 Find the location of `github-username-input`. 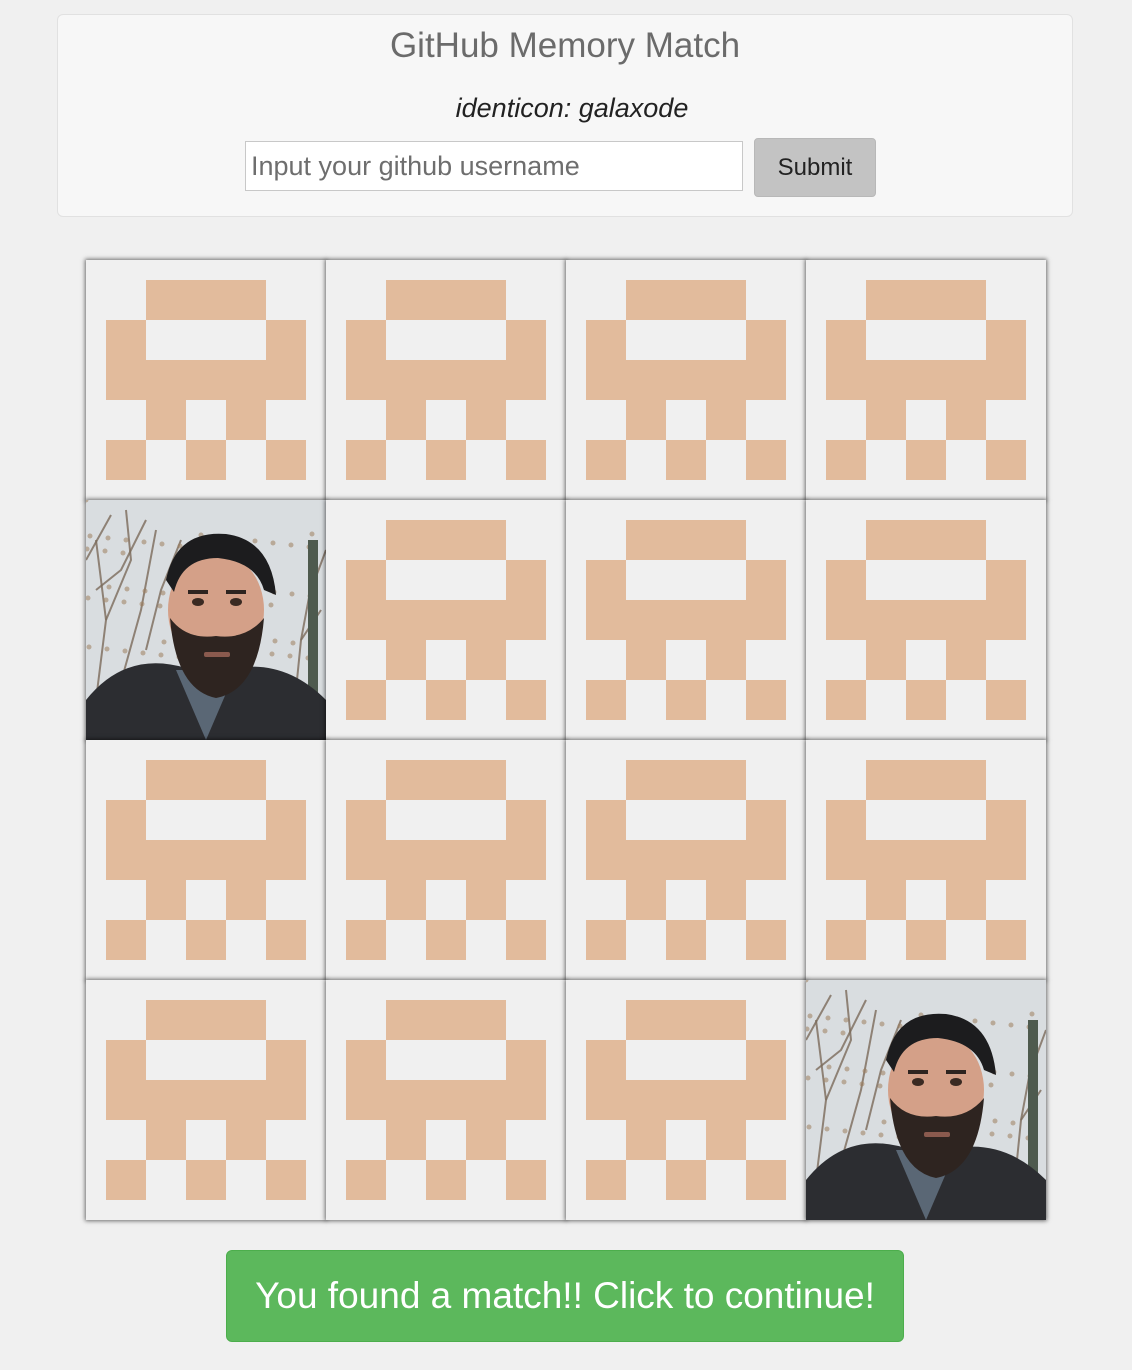

github-username-input is located at coordinates (494, 166).